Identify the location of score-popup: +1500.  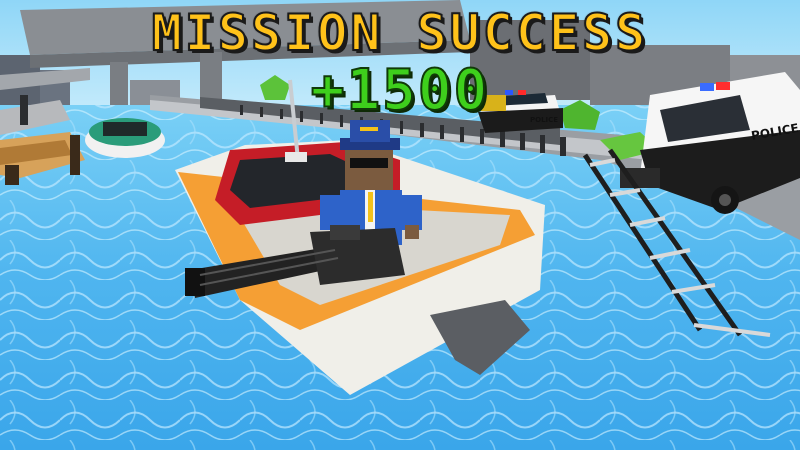
(400, 90).